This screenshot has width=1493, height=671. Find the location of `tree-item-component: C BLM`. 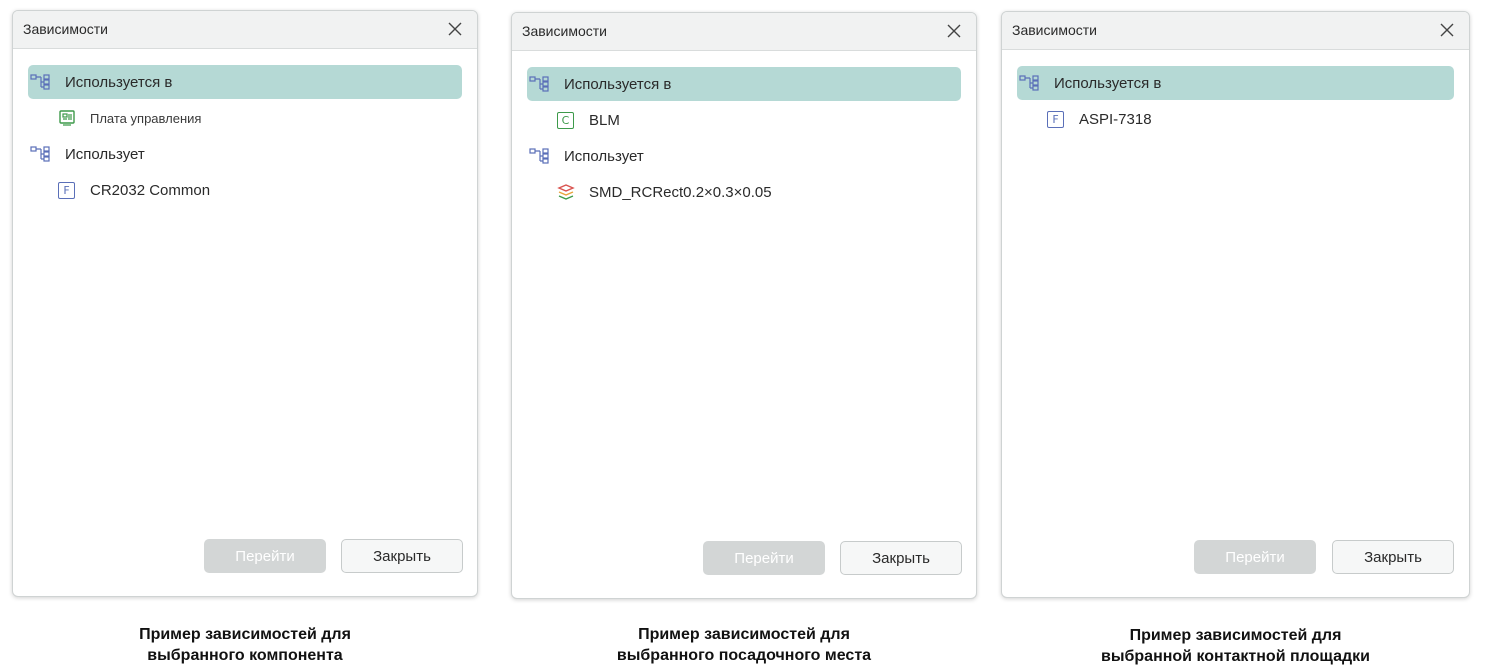

tree-item-component: C BLM is located at coordinates (744, 120).